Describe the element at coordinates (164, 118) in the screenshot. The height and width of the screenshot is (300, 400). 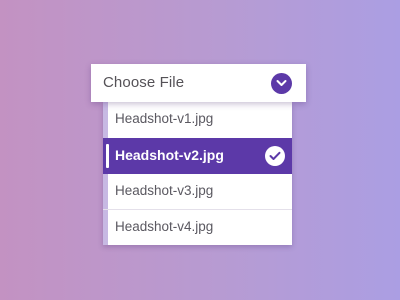
I see `list-item-label: Headshot-v1.jpg` at that location.